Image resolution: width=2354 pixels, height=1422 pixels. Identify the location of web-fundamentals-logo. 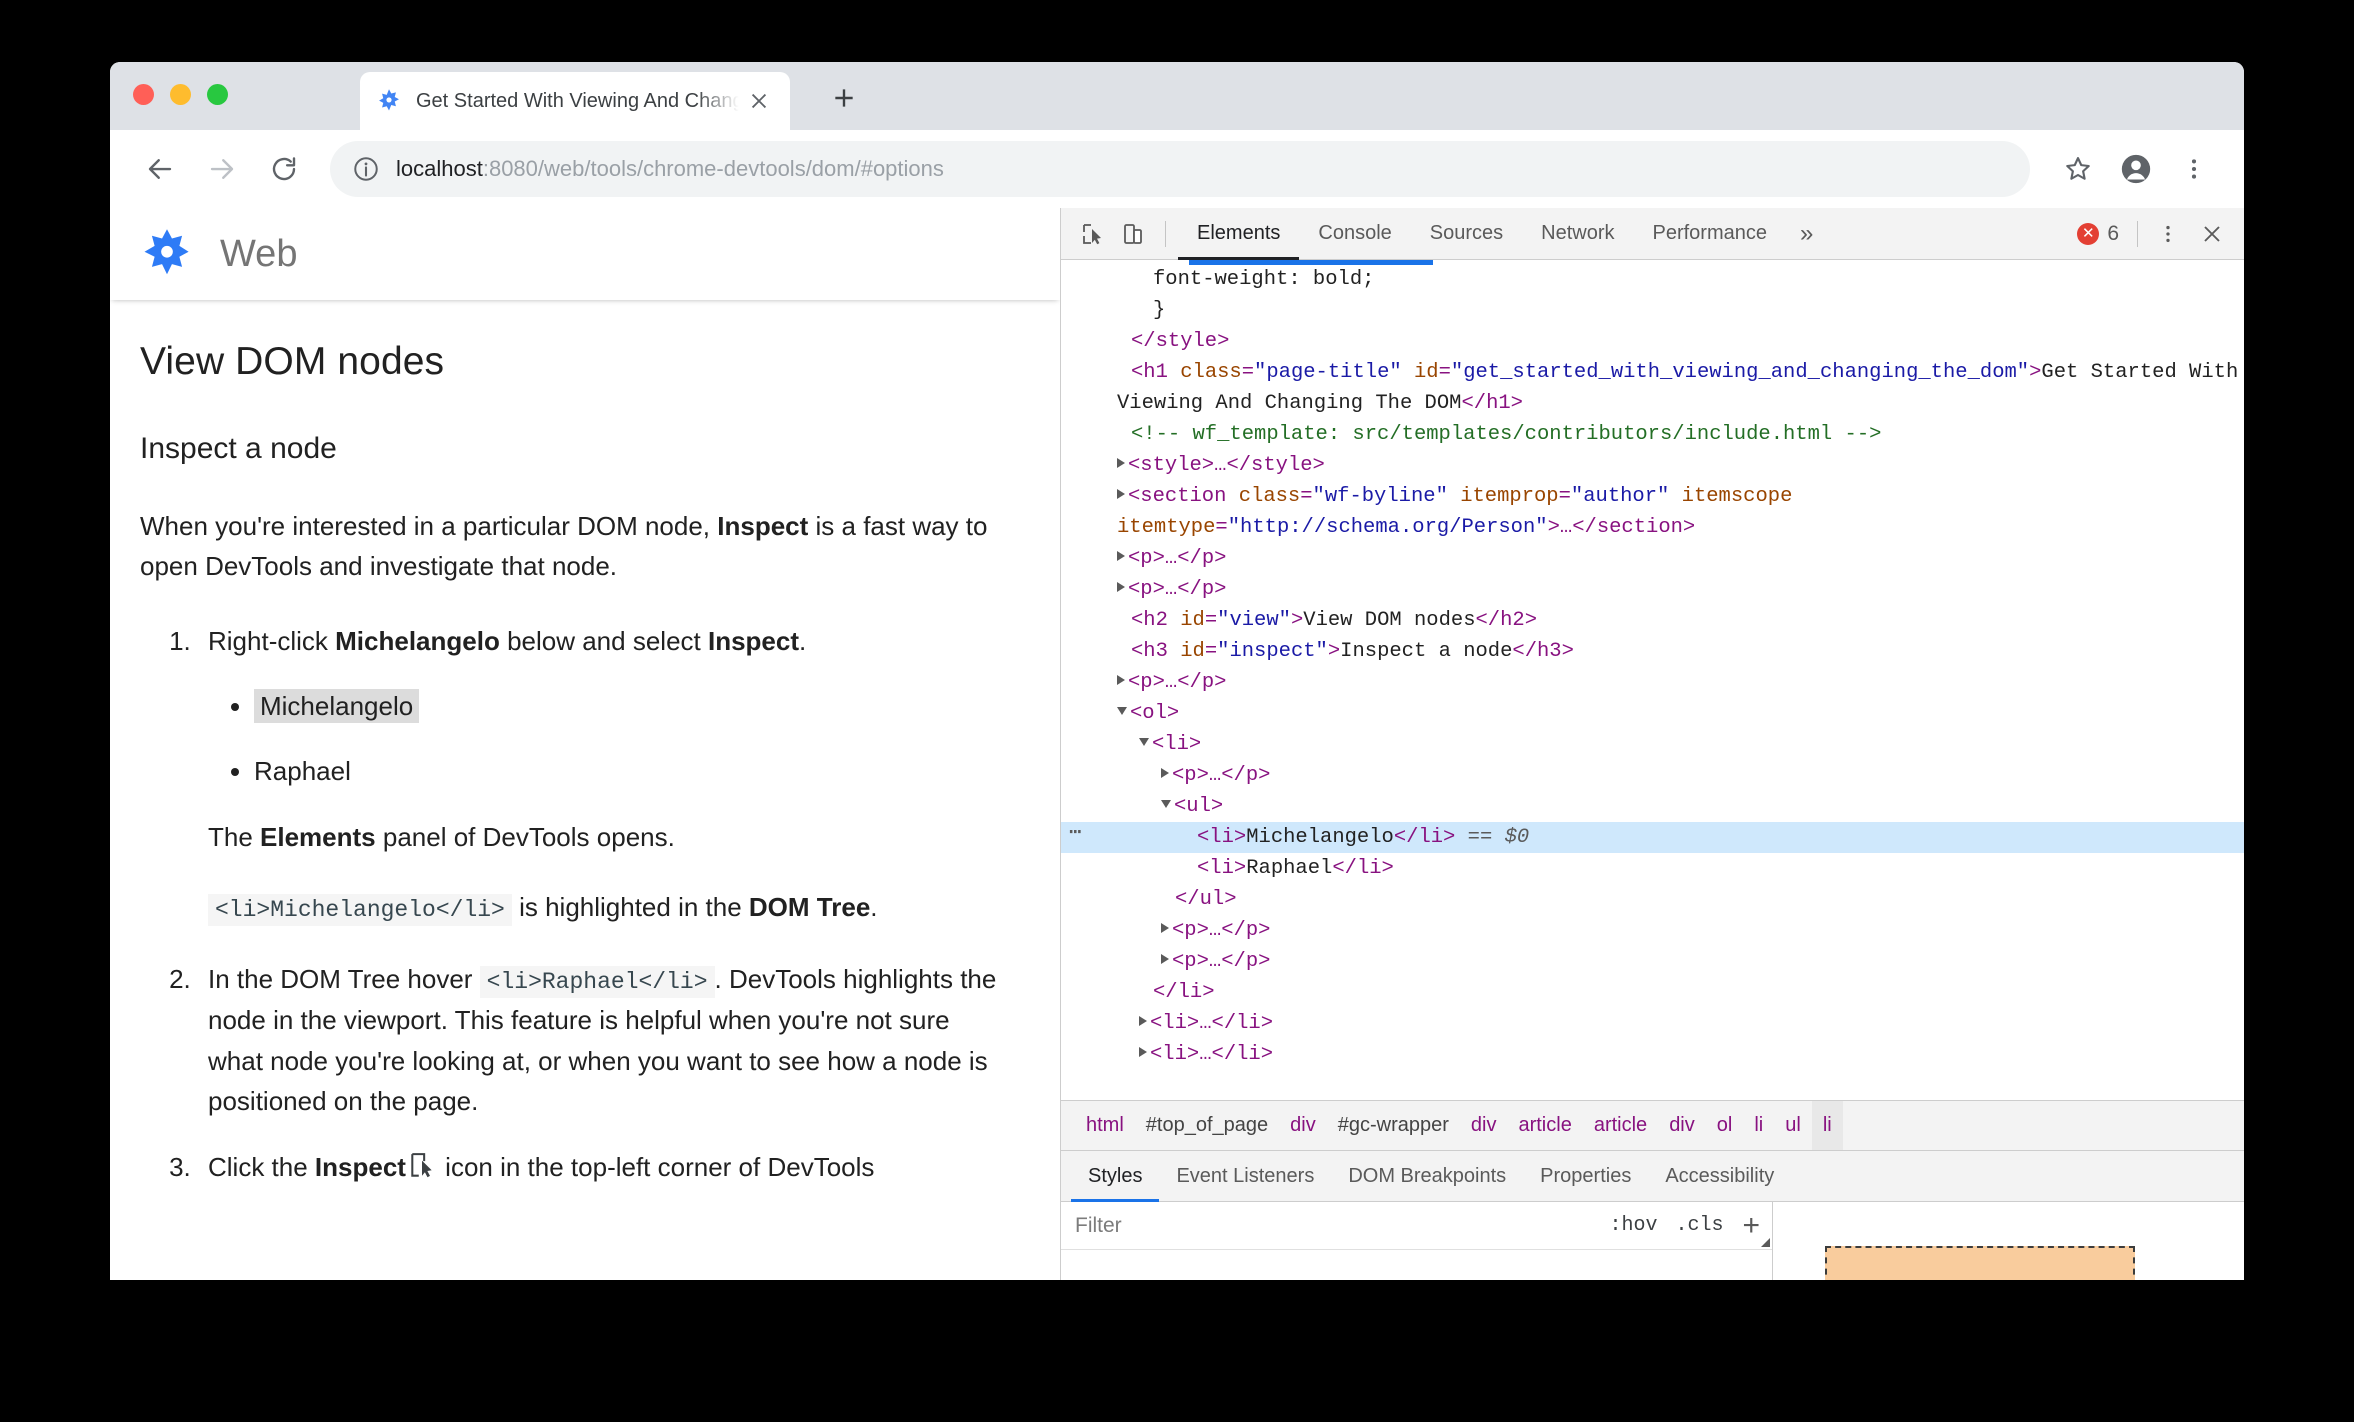
(167, 254).